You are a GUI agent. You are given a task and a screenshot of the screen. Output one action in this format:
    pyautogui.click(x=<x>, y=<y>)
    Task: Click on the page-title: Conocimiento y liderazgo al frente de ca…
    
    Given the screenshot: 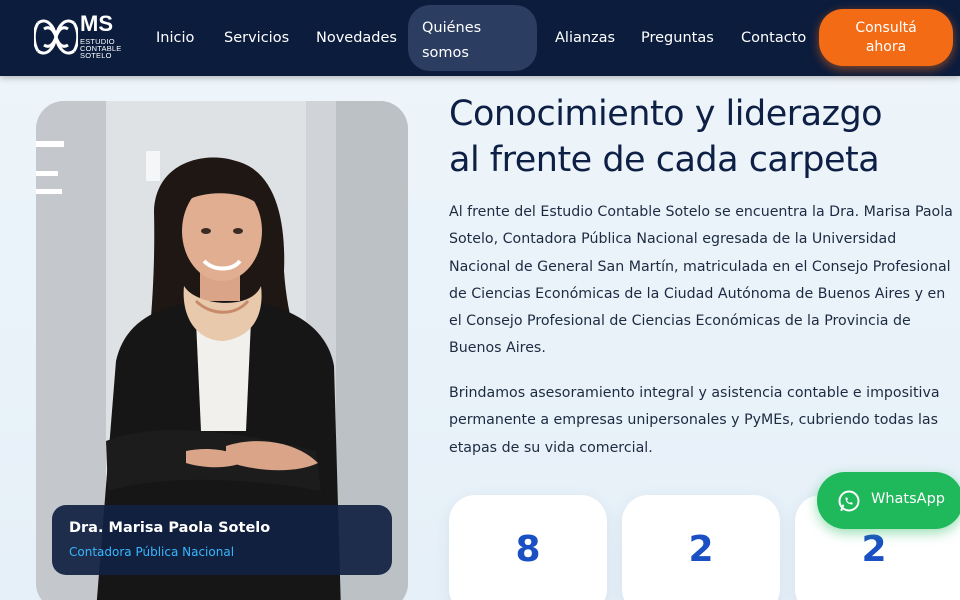 What is the action you would take?
    pyautogui.click(x=689, y=137)
    